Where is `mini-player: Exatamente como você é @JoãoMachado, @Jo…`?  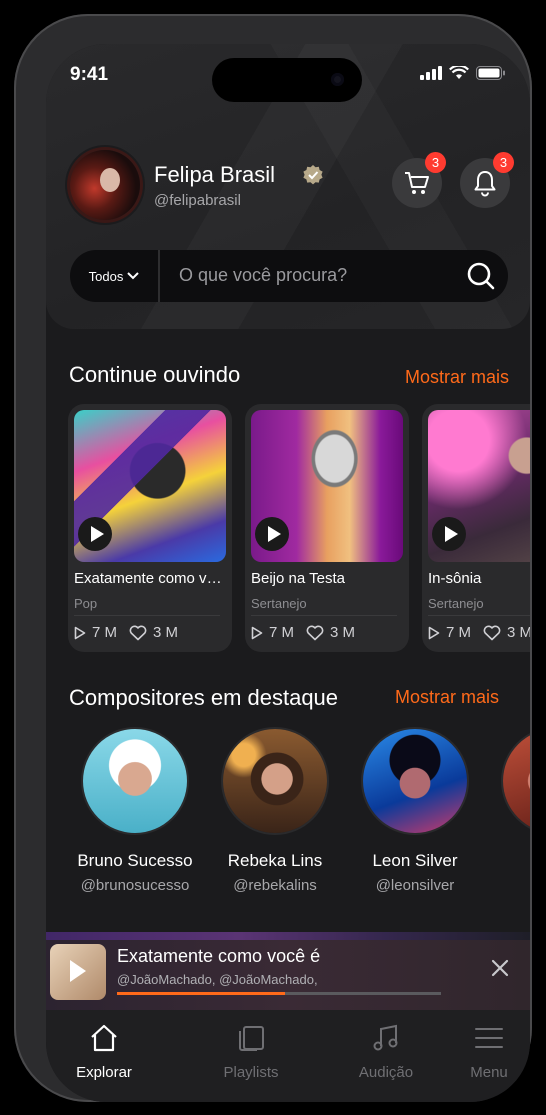
mini-player: Exatamente como você é @JoãoMachado, @Jo… is located at coordinates (288, 975).